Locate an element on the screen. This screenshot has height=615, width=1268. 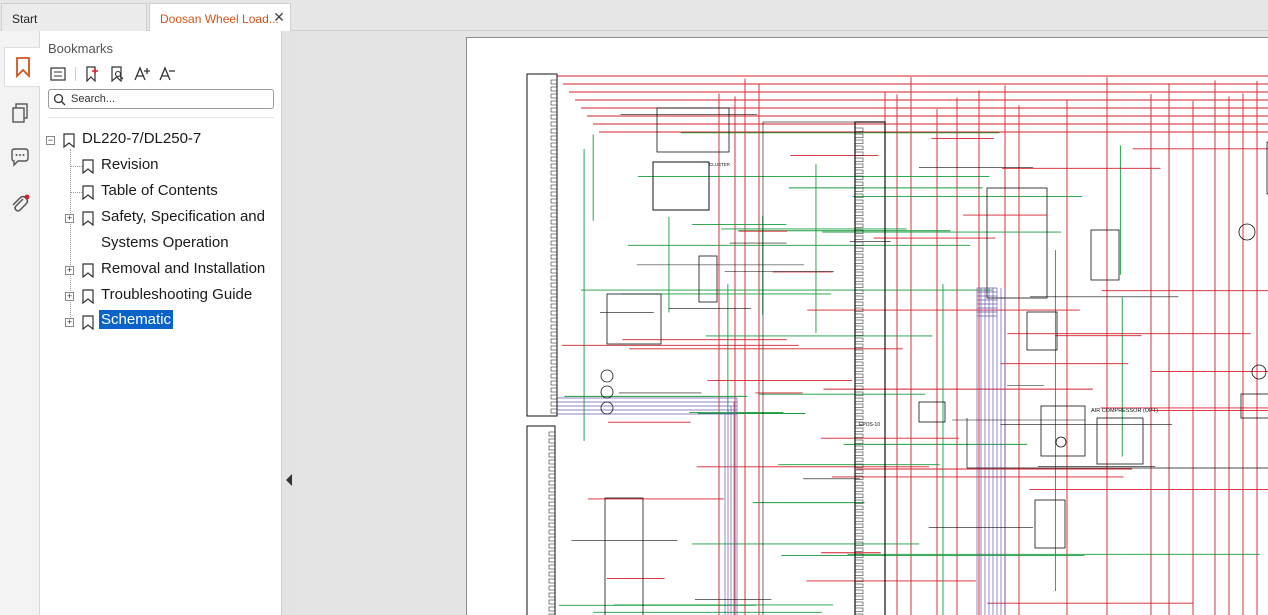
tree-item-removal: + Removal and Installation is located at coordinates (161, 270).